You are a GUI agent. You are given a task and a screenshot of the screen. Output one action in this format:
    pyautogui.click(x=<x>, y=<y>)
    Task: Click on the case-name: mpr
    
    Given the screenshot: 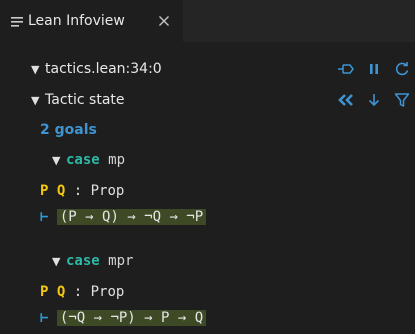 What is the action you would take?
    pyautogui.click(x=121, y=261)
    